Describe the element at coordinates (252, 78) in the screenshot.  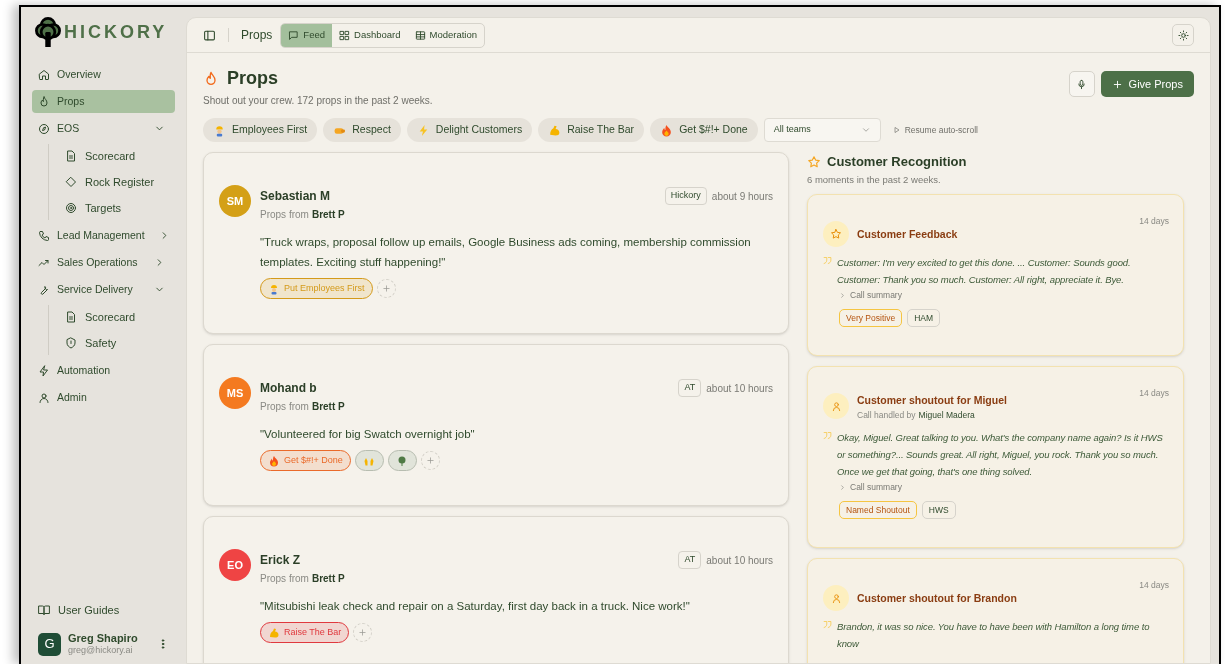
I see `page-heading: Props` at that location.